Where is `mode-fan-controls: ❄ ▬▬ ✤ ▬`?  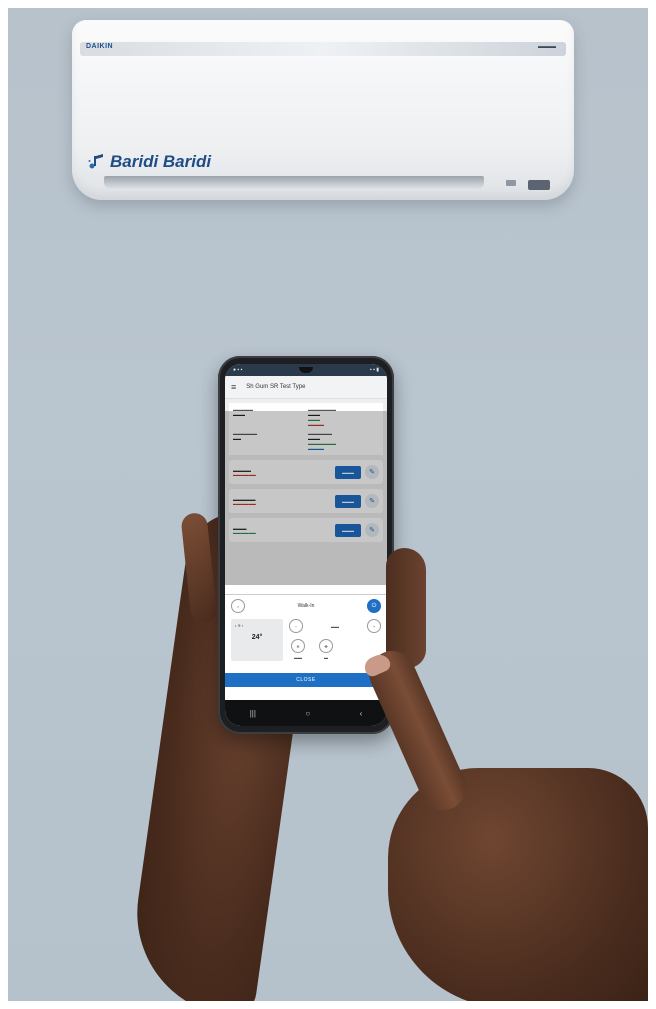
mode-fan-controls: ❄ ▬▬ ✤ ▬ is located at coordinates (335, 649).